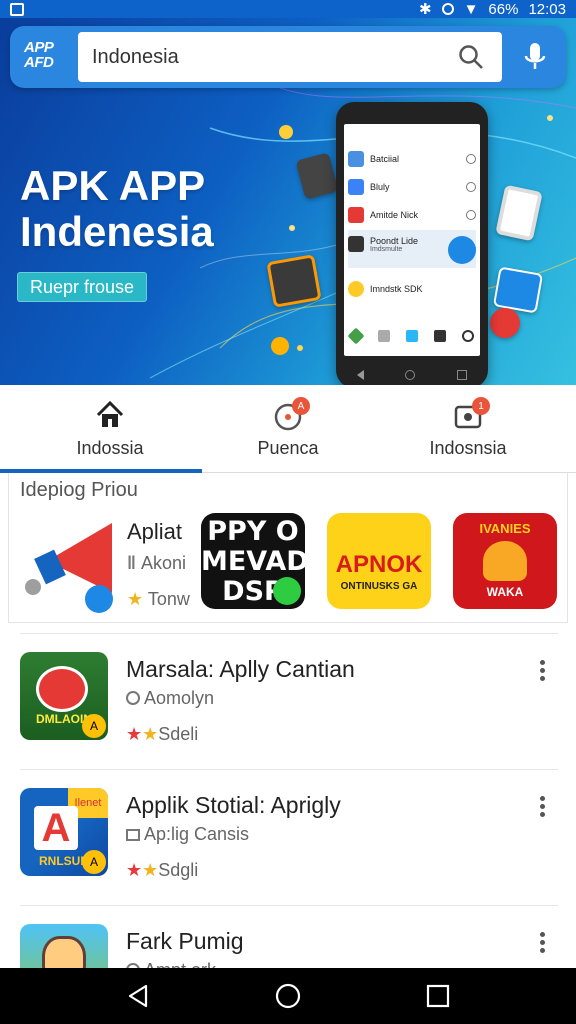 The image size is (576, 1024). What do you see at coordinates (288, 9) in the screenshot?
I see `status-bar: ✱ ▼ 66% 12:03` at bounding box center [288, 9].